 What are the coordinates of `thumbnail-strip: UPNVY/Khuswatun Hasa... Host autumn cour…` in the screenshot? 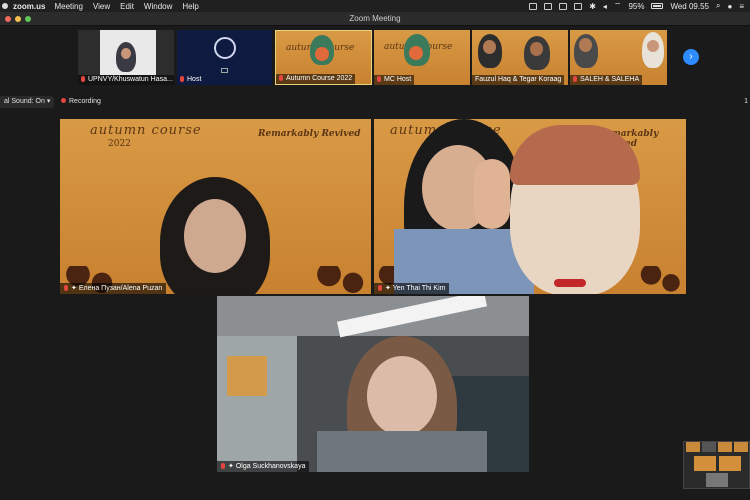 It's located at (375, 57).